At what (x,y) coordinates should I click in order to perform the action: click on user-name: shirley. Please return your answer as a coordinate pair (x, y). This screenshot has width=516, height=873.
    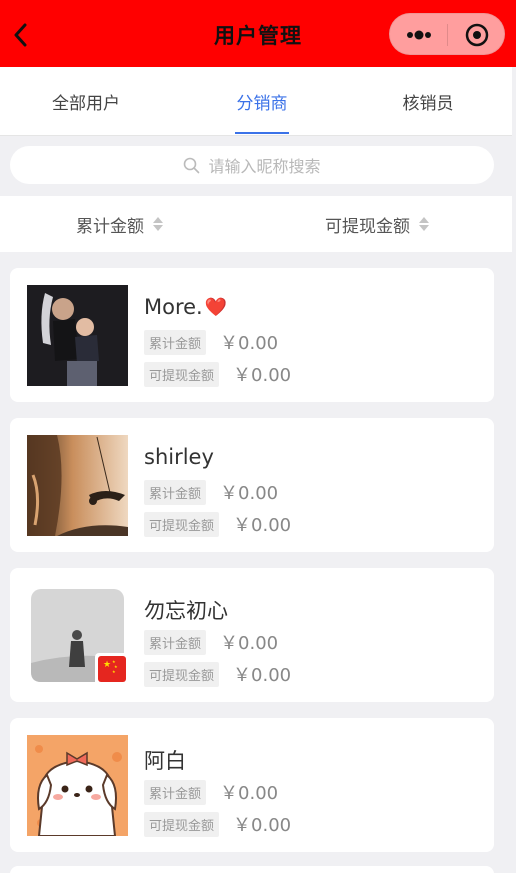
    Looking at the image, I should click on (179, 457).